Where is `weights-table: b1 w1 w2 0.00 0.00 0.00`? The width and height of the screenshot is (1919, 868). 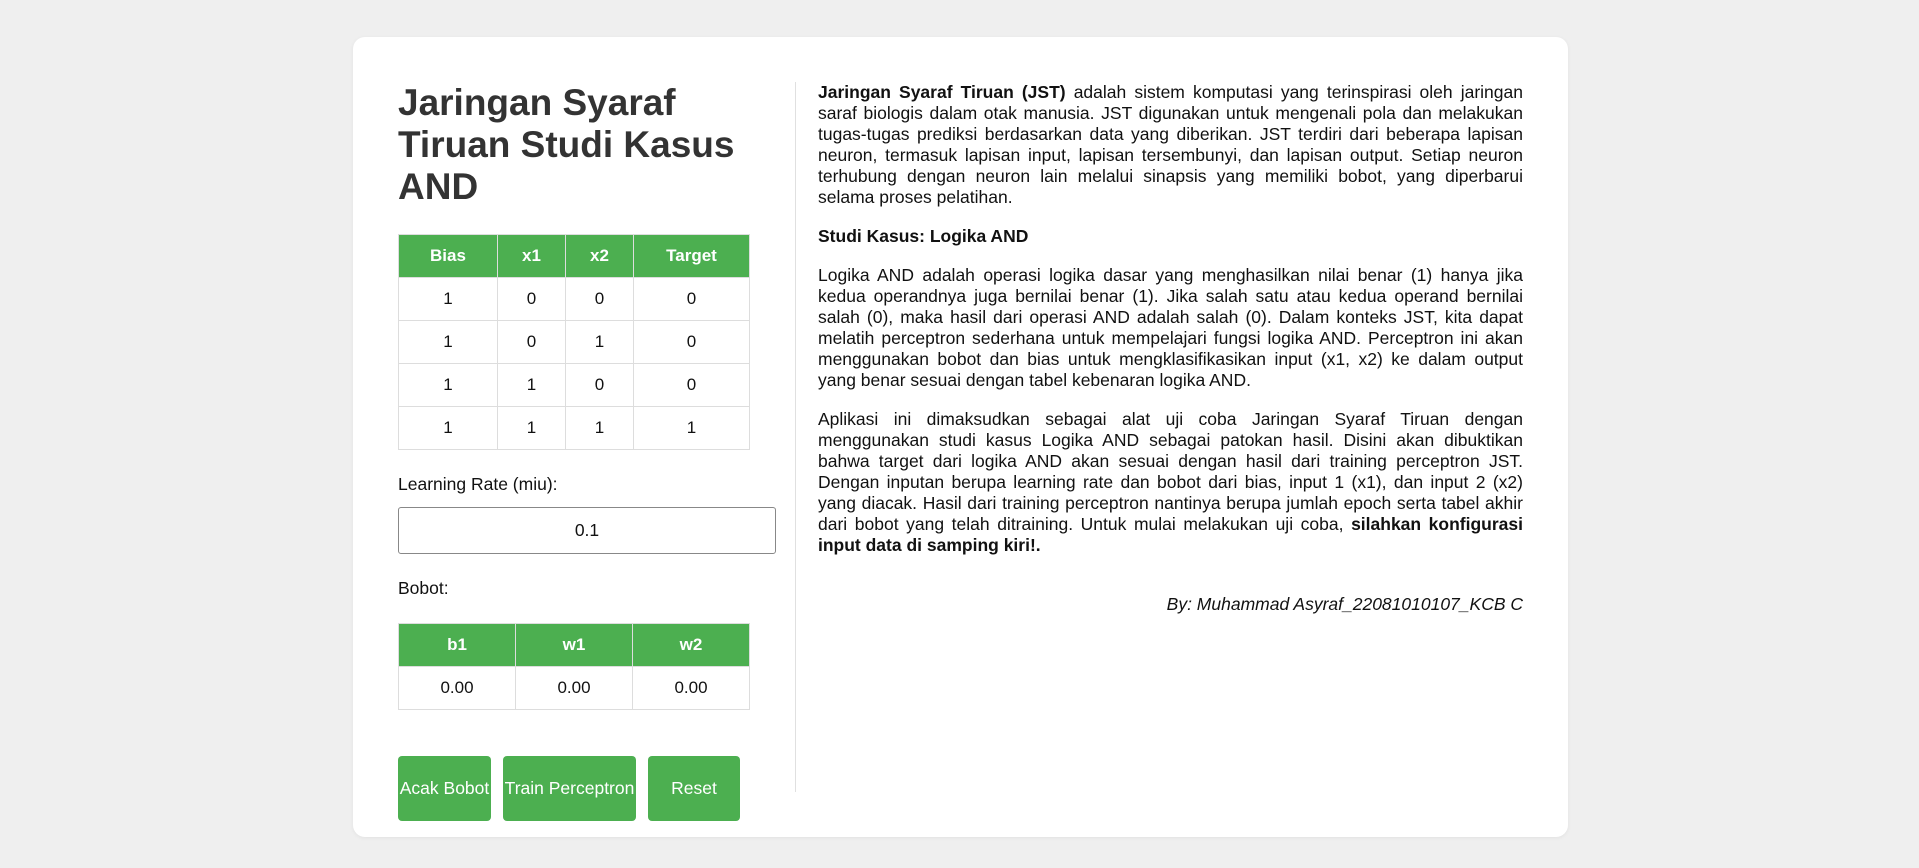 weights-table: b1 w1 w2 0.00 0.00 0.00 is located at coordinates (574, 666).